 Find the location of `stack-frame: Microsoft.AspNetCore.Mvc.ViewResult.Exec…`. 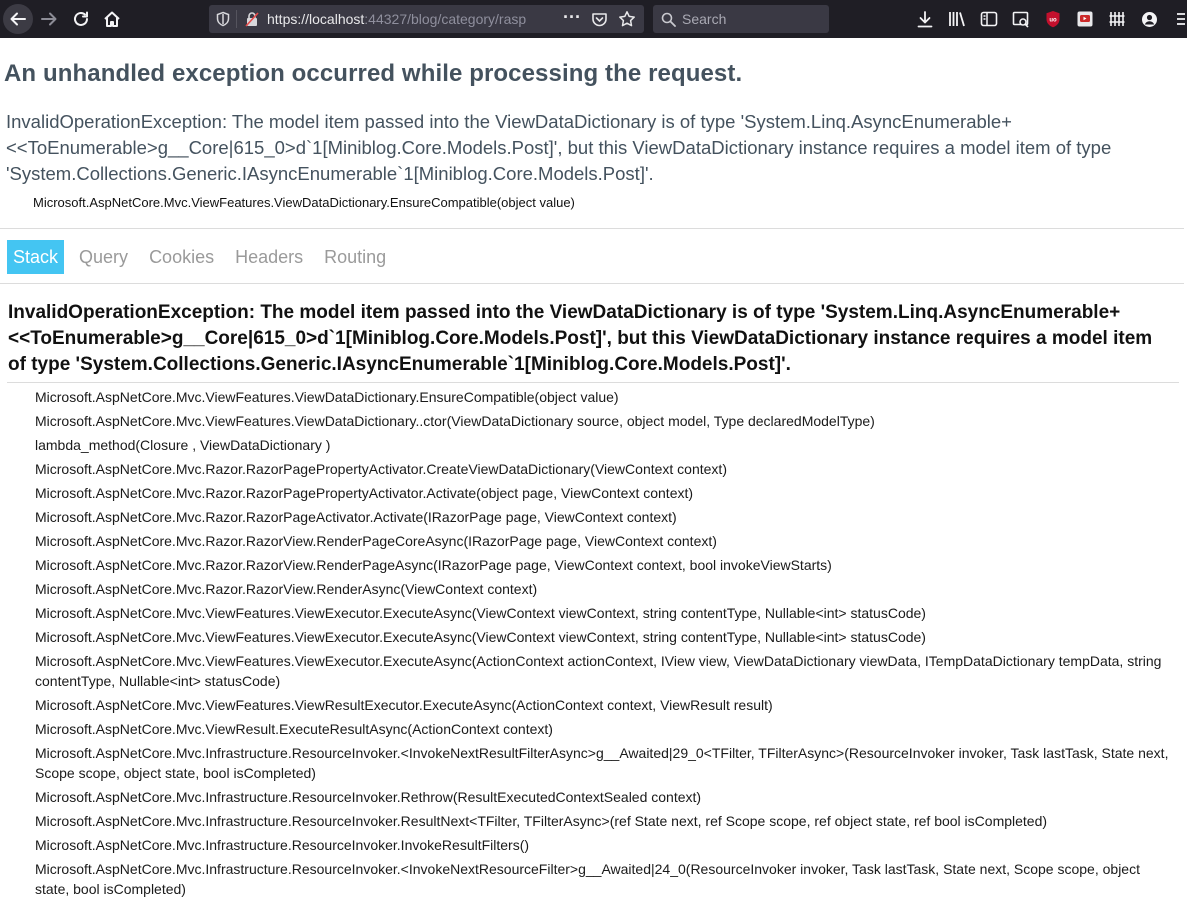

stack-frame: Microsoft.AspNetCore.Mvc.ViewResult.Exec… is located at coordinates (605, 729).